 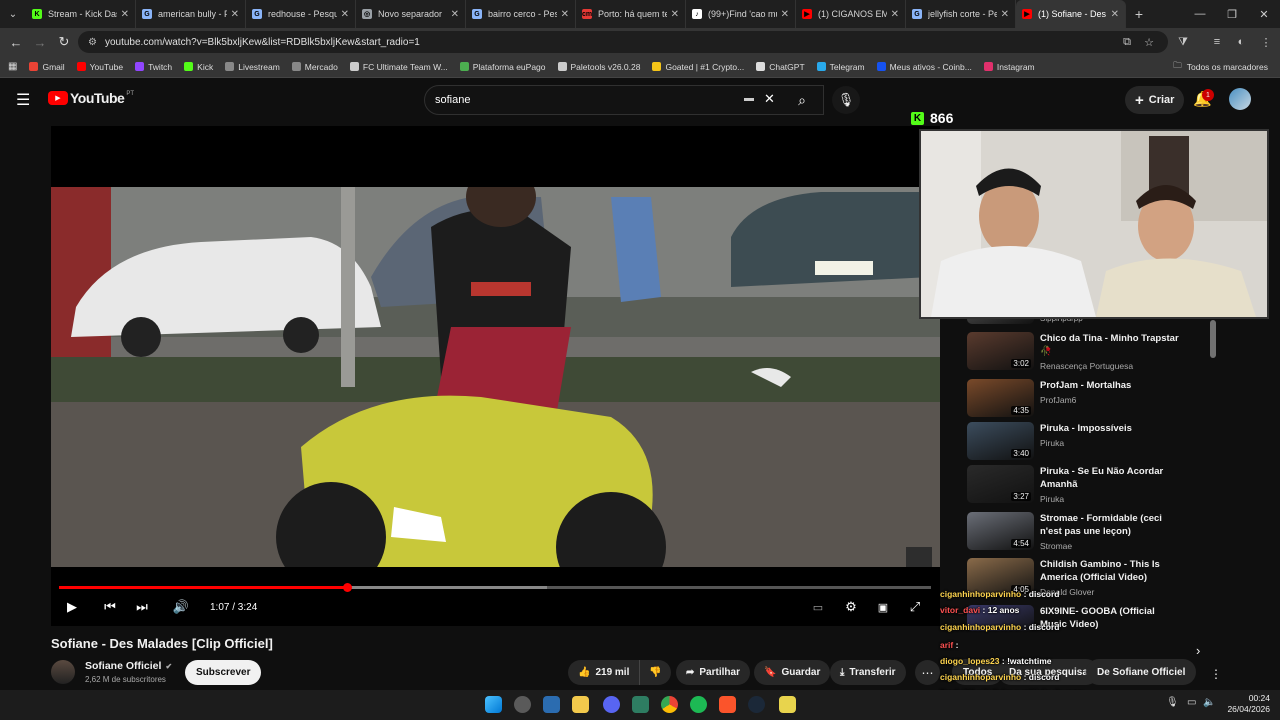 I want to click on previous-icon: ⏮, so click(x=110, y=607).